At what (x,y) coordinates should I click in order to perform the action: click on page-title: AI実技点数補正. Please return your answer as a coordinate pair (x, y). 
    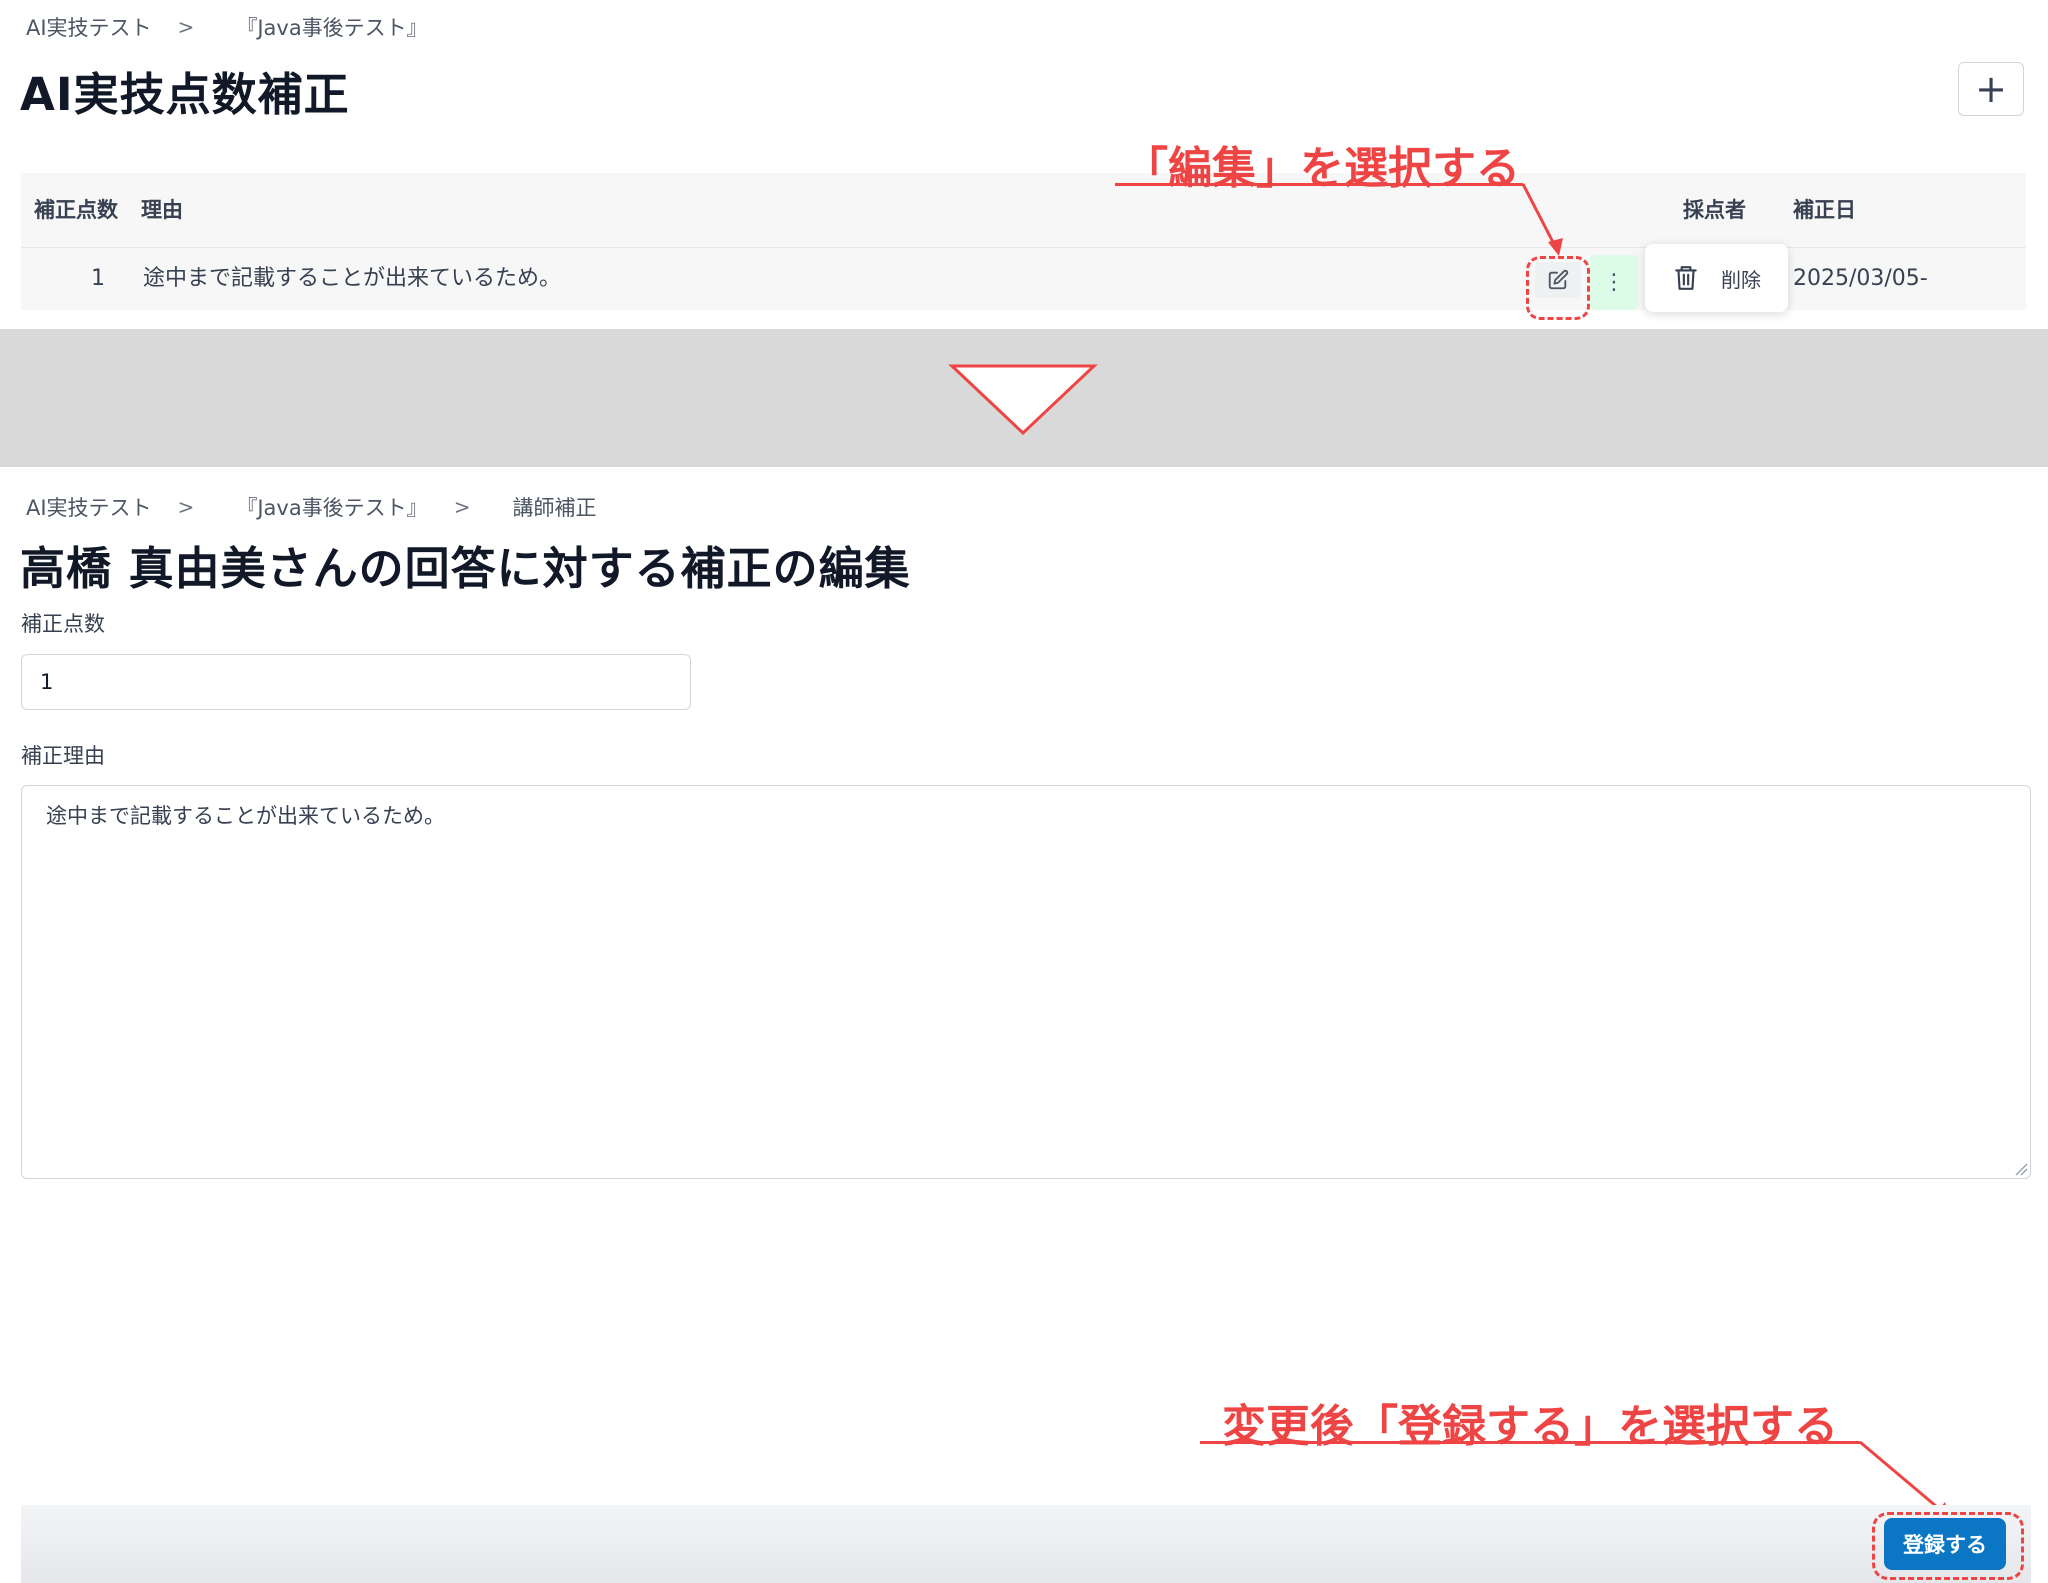
    Looking at the image, I should click on (185, 94).